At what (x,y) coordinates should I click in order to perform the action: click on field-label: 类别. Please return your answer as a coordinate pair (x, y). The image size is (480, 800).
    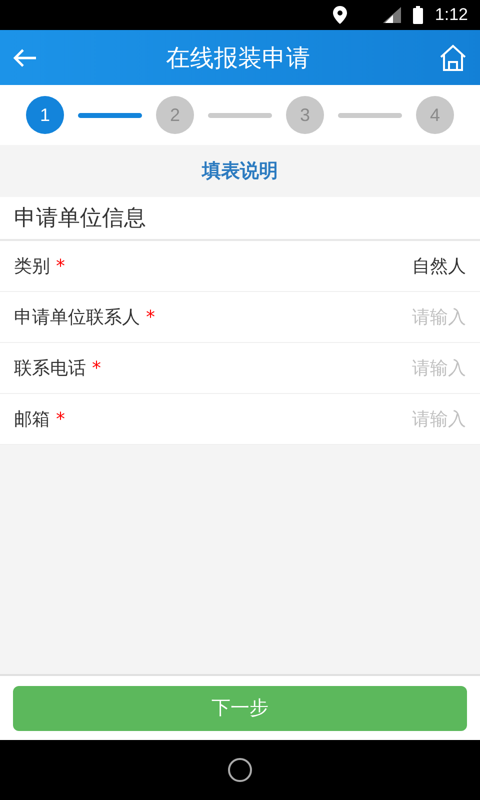
    Looking at the image, I should click on (32, 266).